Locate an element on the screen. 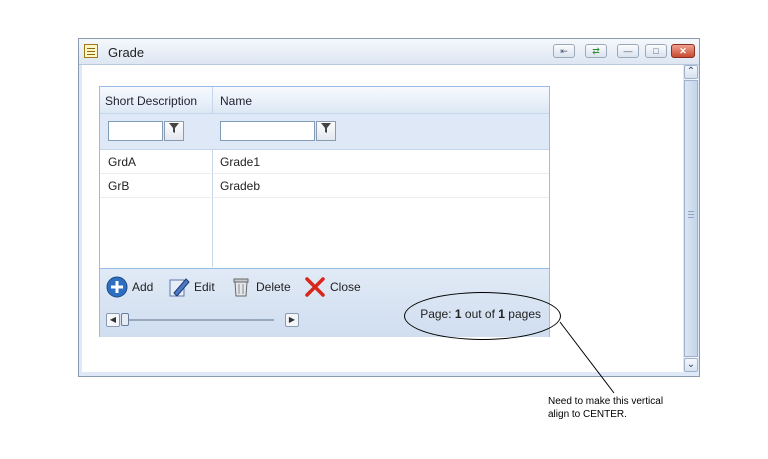 The width and height of the screenshot is (768, 459). annotation-line-1: Need to make this vertical is located at coordinates (606, 401).